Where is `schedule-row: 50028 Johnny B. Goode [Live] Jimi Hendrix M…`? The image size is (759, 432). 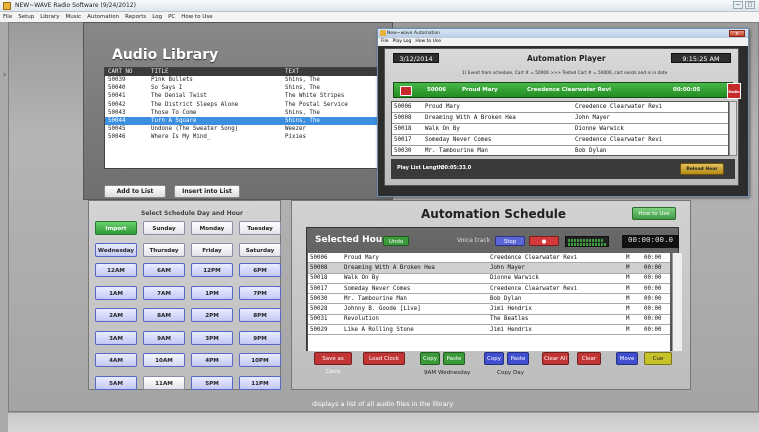
schedule-row: 50028 Johnny B. Goode [Live] Jimi Hendrix M… is located at coordinates (489, 309).